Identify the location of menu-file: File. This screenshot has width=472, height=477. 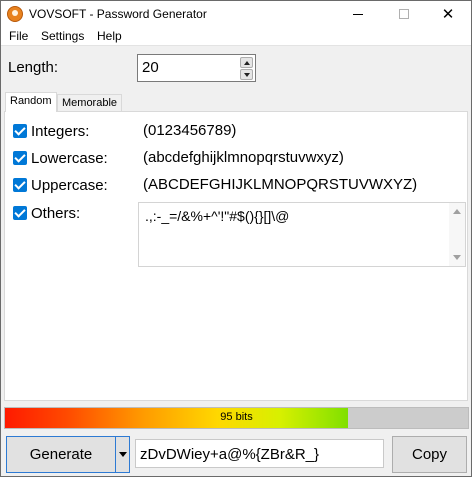
(18, 36).